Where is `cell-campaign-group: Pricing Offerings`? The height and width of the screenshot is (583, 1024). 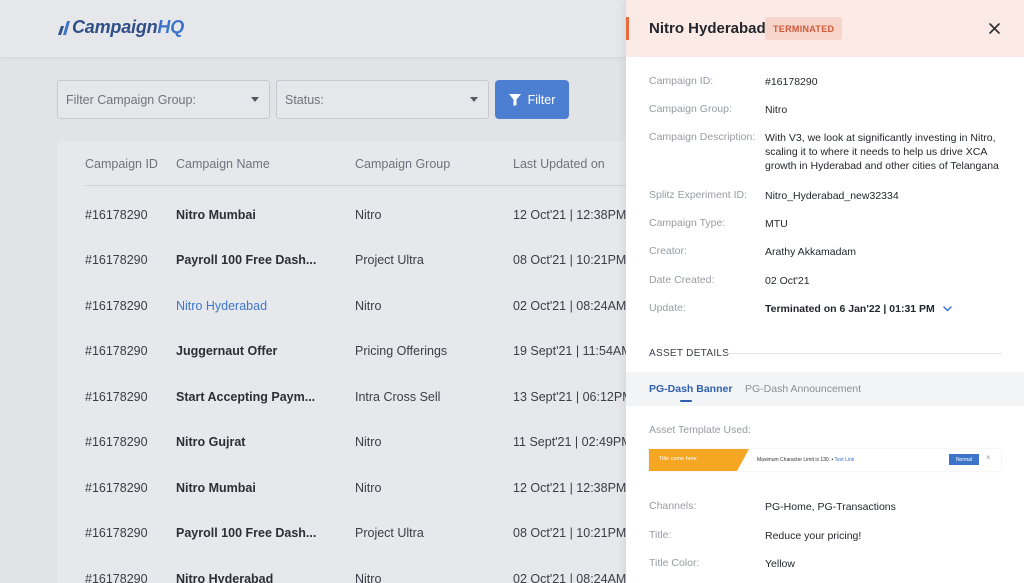 cell-campaign-group: Pricing Offerings is located at coordinates (401, 351).